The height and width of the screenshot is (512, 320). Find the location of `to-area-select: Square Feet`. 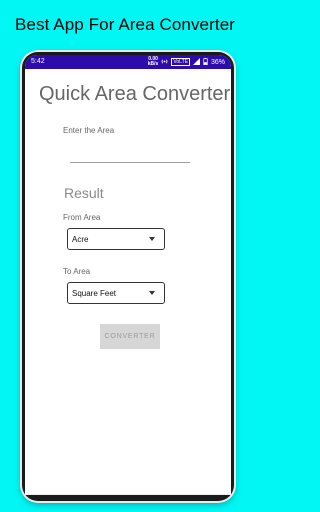

to-area-select: Square Feet is located at coordinates (116, 293).